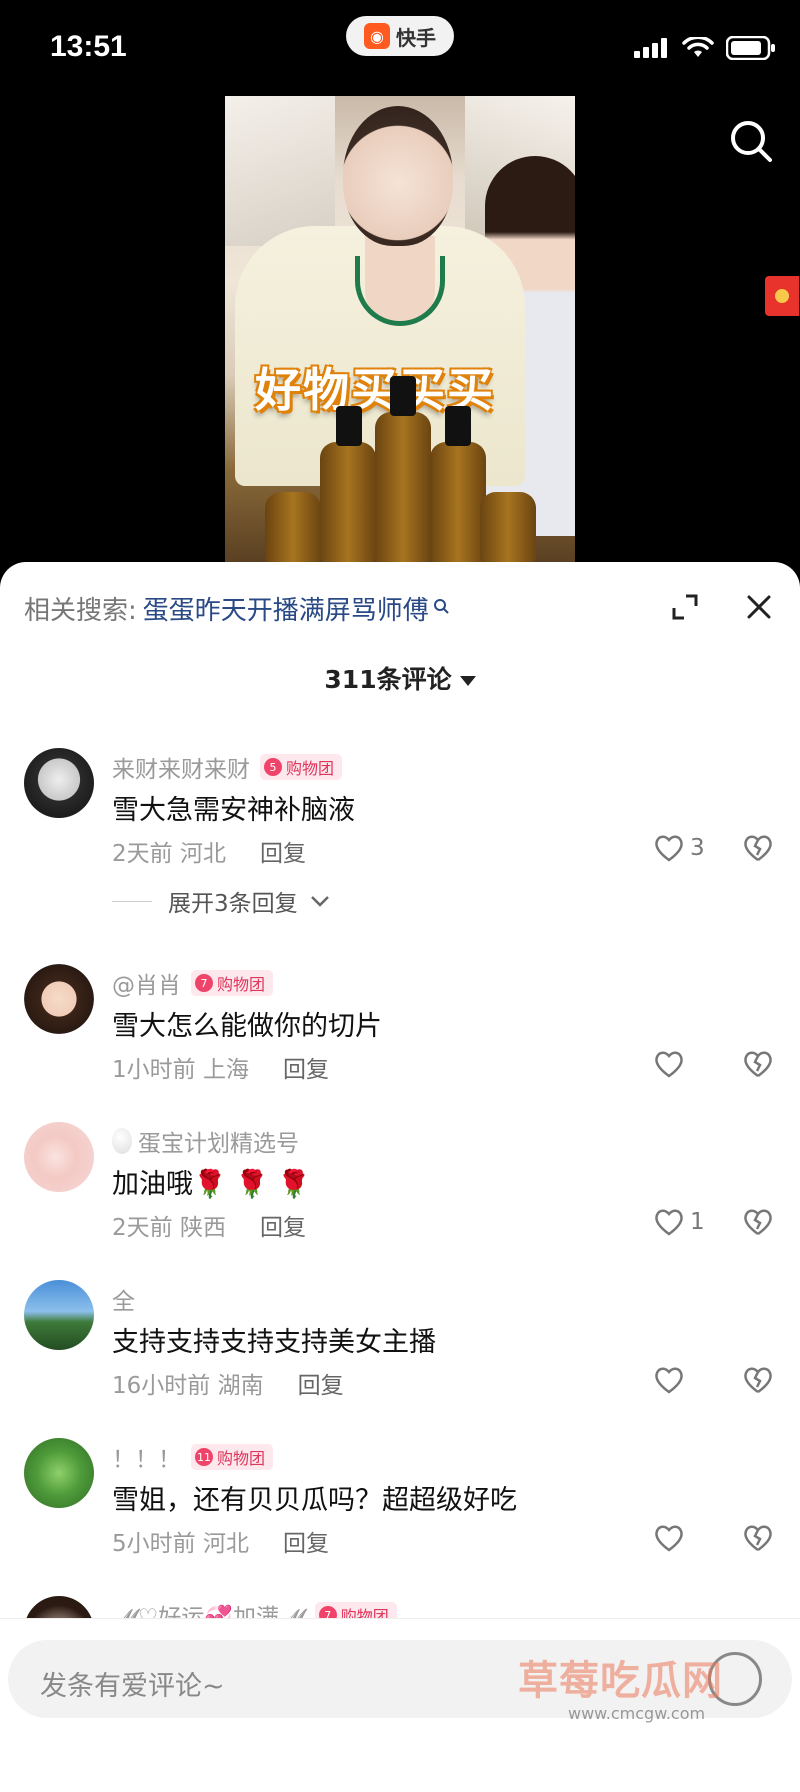 Image resolution: width=800 pixels, height=1792 pixels. What do you see at coordinates (620, 1681) in the screenshot?
I see `watermark-title: 草莓吃瓜网` at bounding box center [620, 1681].